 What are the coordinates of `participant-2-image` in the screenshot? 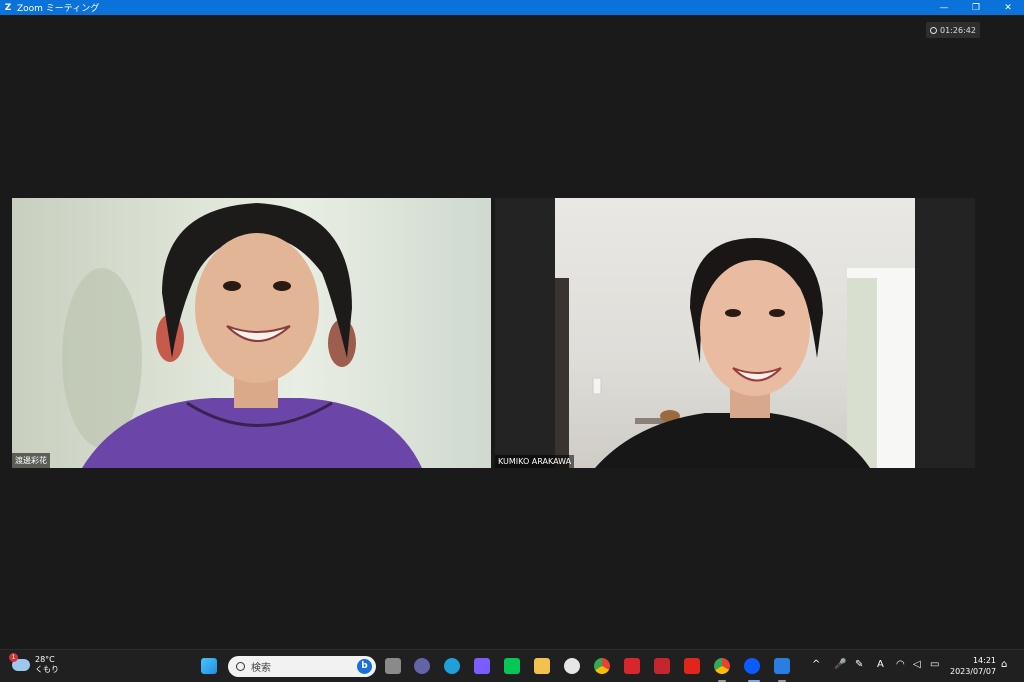 It's located at (735, 353).